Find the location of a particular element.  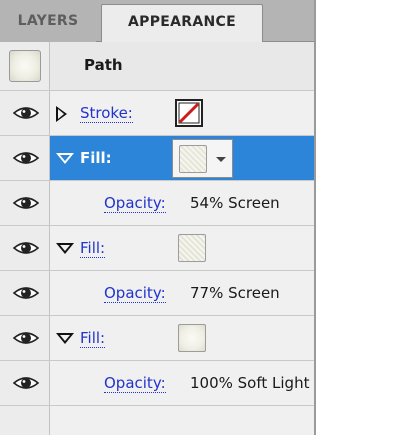

panel-tab-bar: LAYERS APPEARANCE is located at coordinates (157, 21).